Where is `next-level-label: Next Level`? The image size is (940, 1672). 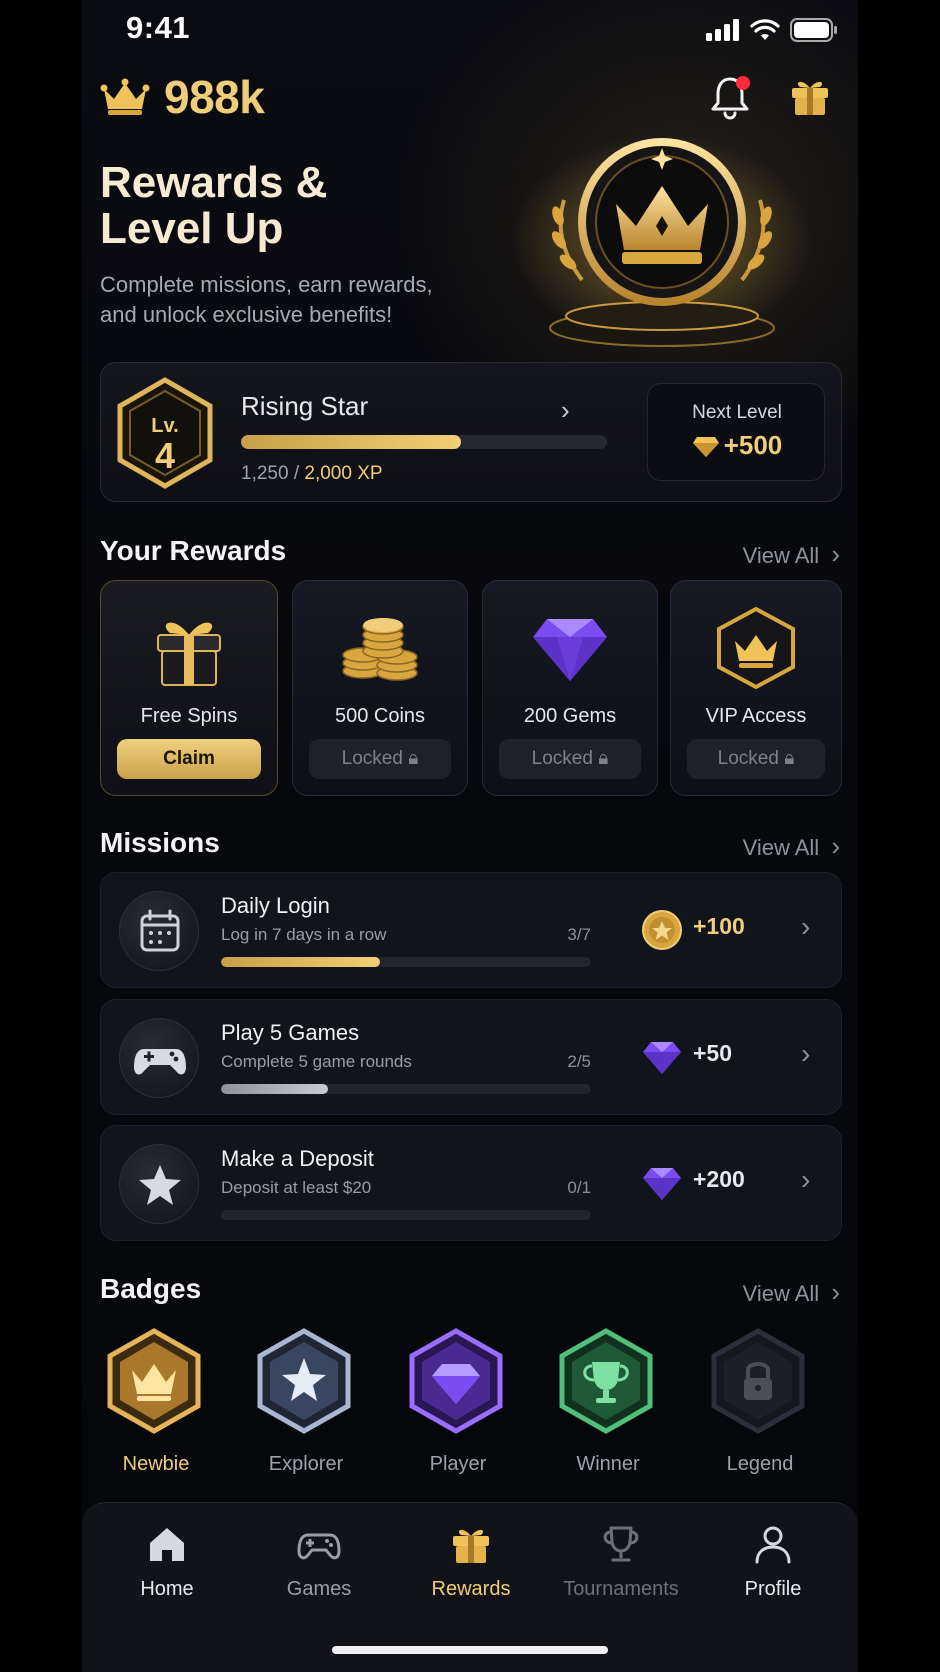
next-level-label: Next Level is located at coordinates (737, 412).